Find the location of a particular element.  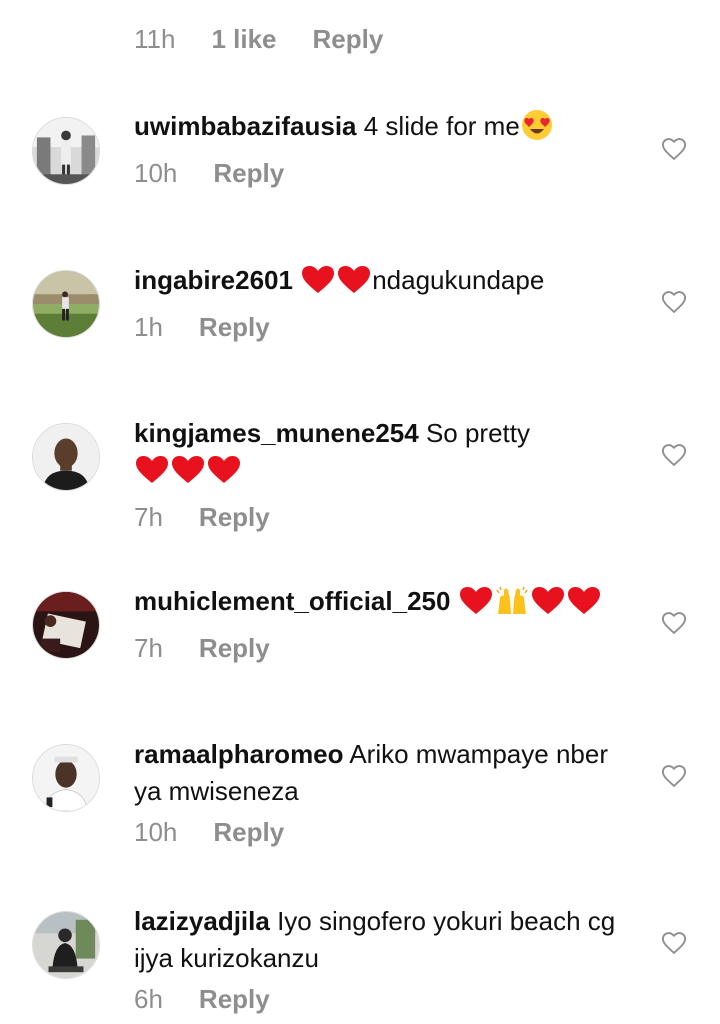

comment-username: uwimbabazifausia is located at coordinates (245, 126).